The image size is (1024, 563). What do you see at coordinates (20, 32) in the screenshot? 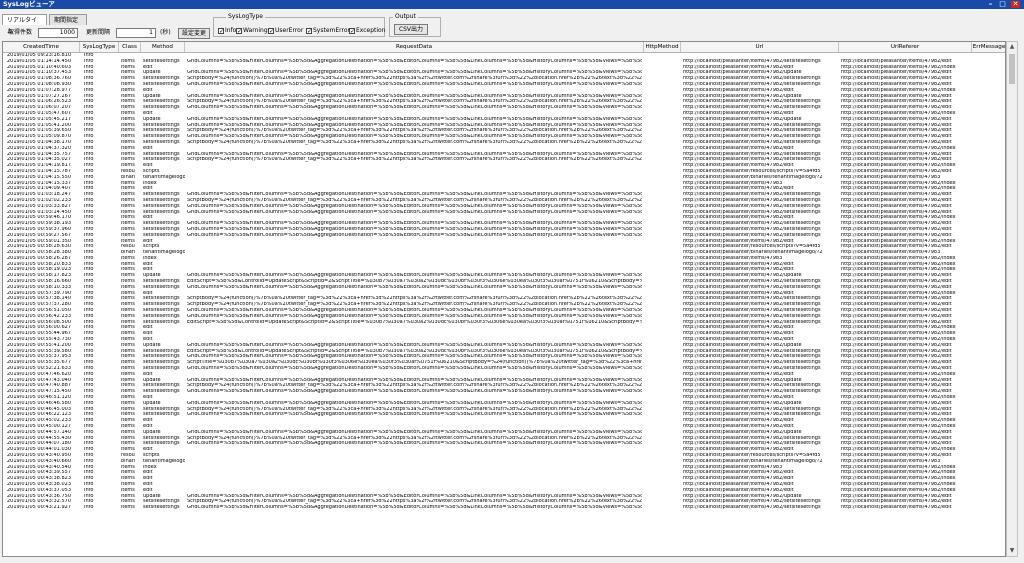
I see `fetch-count-label: 取得件数` at bounding box center [20, 32].